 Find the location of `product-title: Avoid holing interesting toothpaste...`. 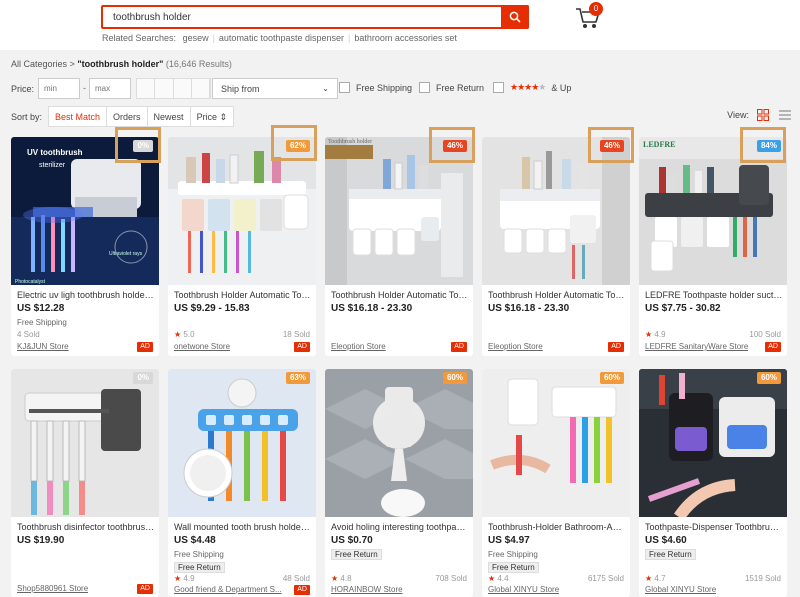

product-title: Avoid holing interesting toothpaste... is located at coordinates (400, 527).